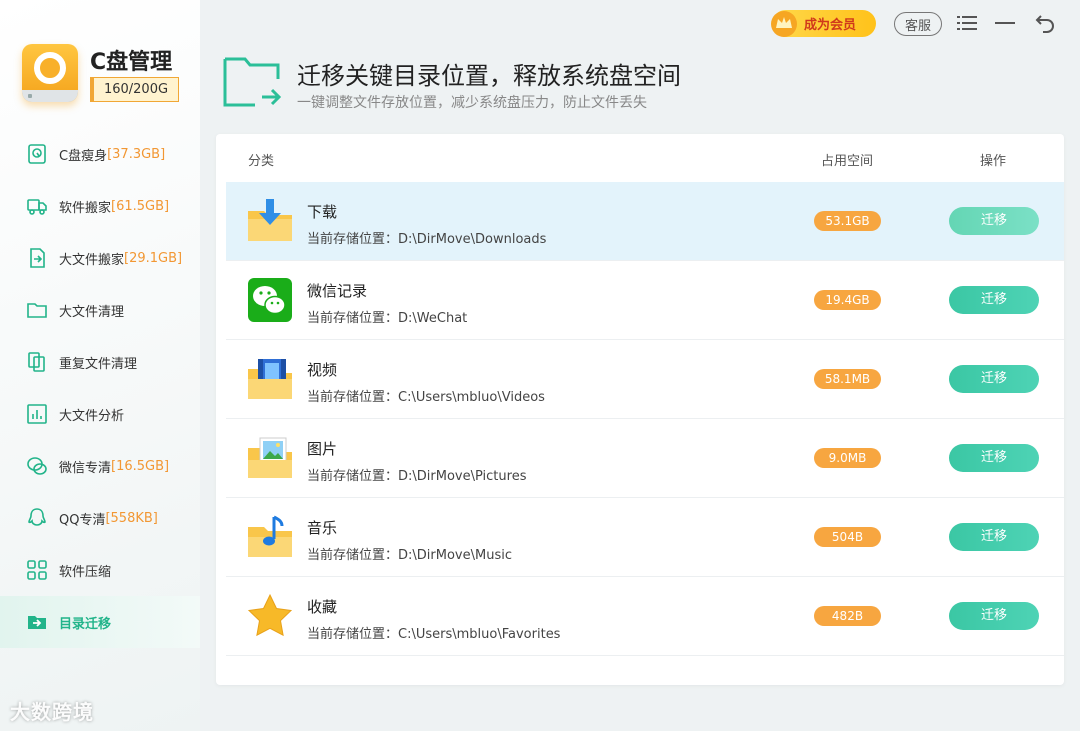 Image resolution: width=1080 pixels, height=731 pixels. What do you see at coordinates (434, 634) in the screenshot?
I see `row-location: 当前存储位置：C:\Users\mbluo\Favorites` at bounding box center [434, 634].